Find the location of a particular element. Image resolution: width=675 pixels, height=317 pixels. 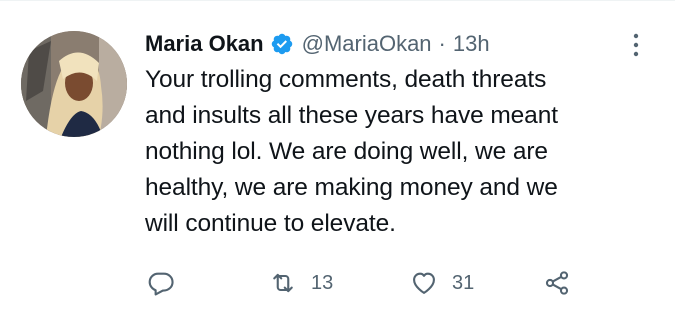

tweet-actions: 13 31 is located at coordinates (405, 283).